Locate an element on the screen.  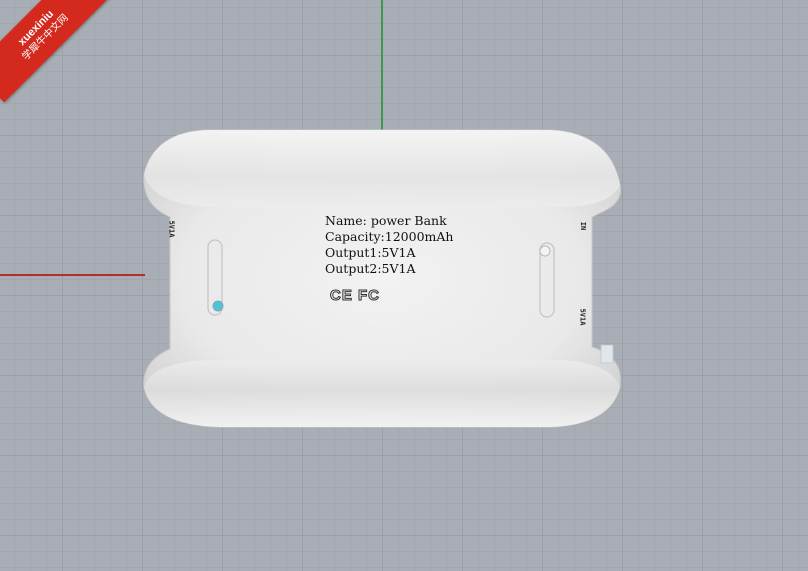
left-port-label: 5V1A is located at coordinates (171, 229).